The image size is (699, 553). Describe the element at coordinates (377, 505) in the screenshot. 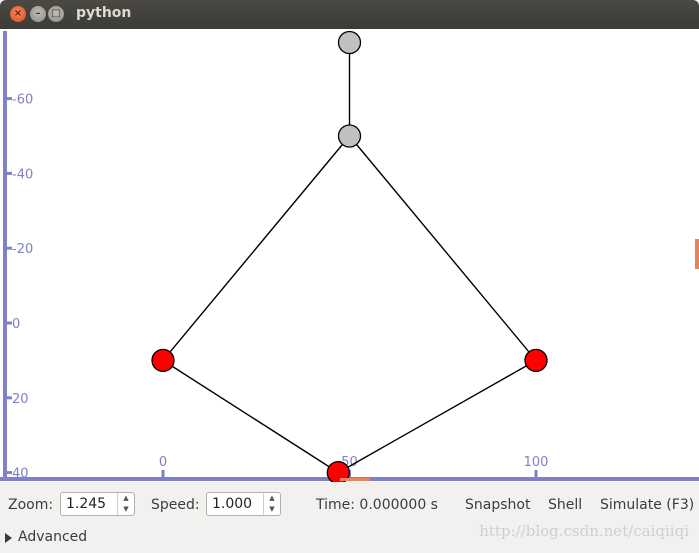

I see `time-readout: Time: 0.000000 s` at that location.